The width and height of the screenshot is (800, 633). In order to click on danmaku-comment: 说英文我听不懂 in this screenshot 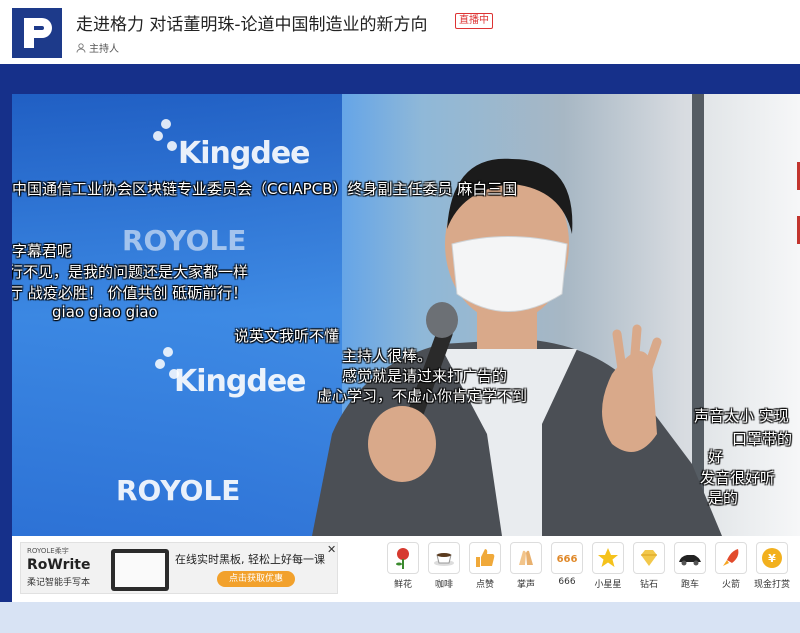, I will do `click(287, 336)`.